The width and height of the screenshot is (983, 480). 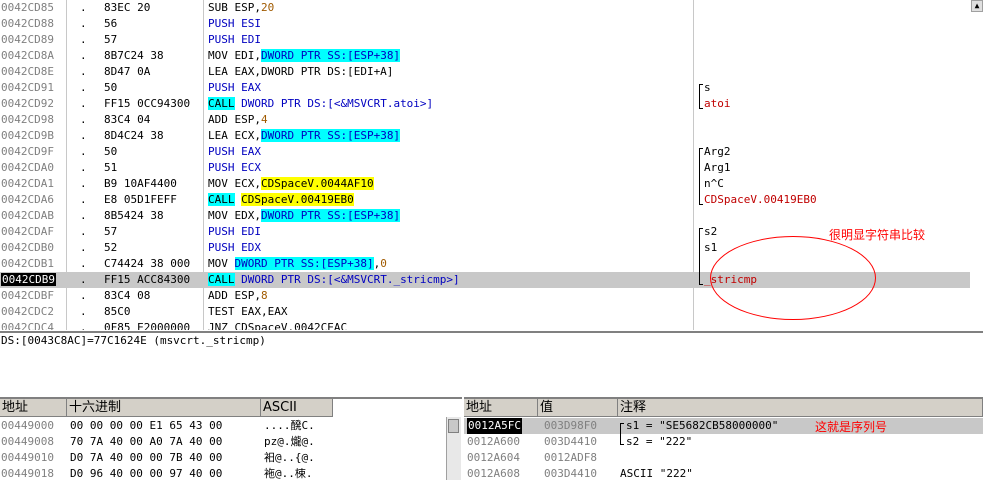 I want to click on disasm-bytes: 8B7C24 38, so click(x=134, y=55).